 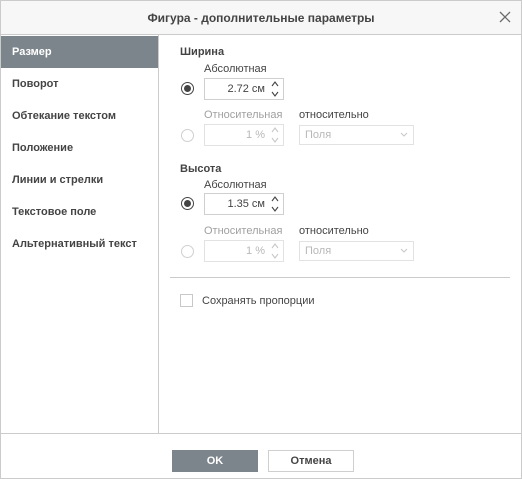 I want to click on sidebar-item-size: Размер, so click(x=79, y=52).